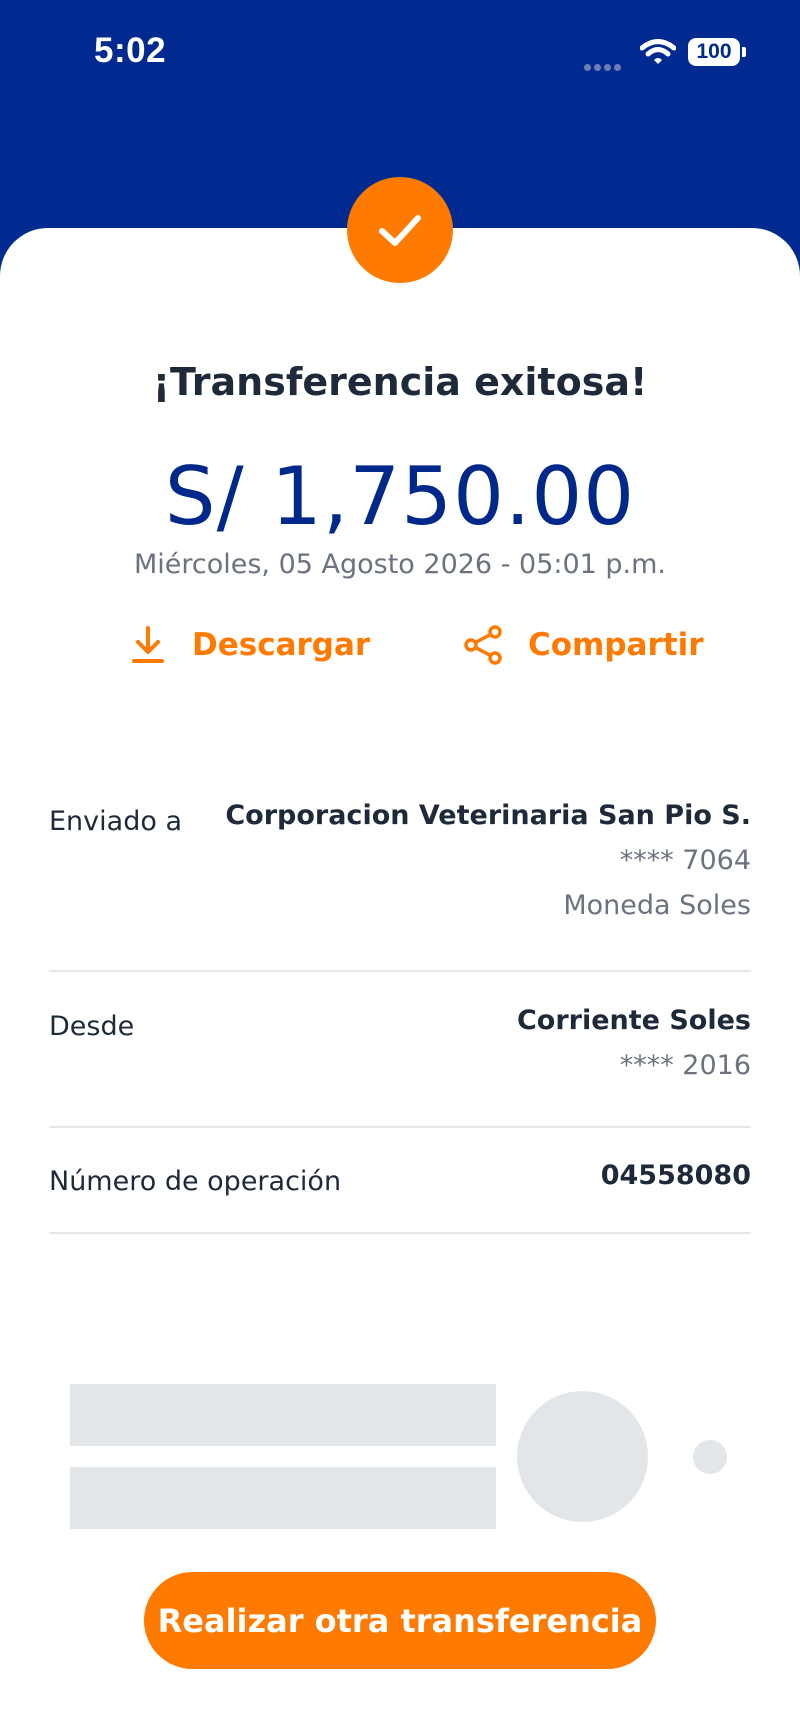 Image resolution: width=800 pixels, height=1731 pixels. What do you see at coordinates (605, 63) in the screenshot?
I see `signal-icon` at bounding box center [605, 63].